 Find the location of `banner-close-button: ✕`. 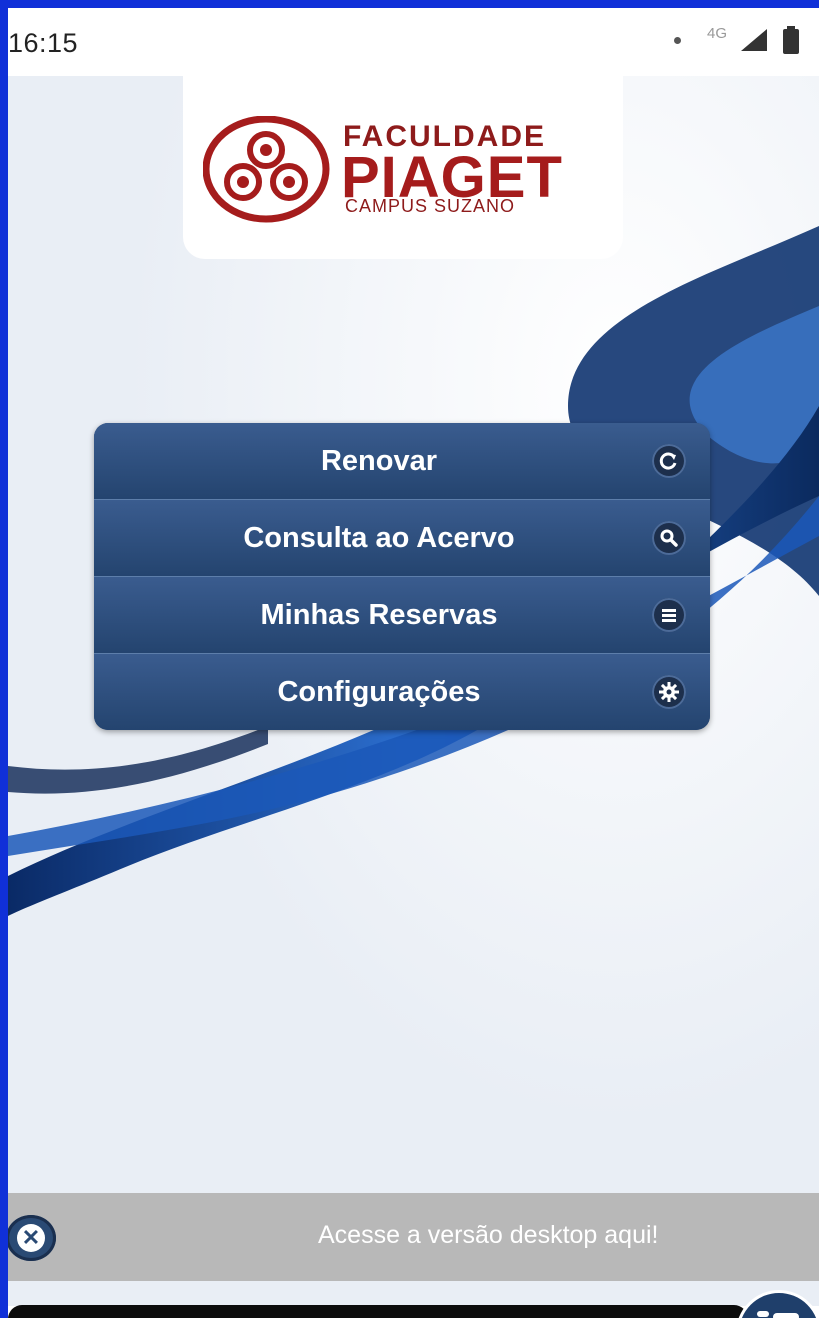

banner-close-button: ✕ is located at coordinates (32, 1238).